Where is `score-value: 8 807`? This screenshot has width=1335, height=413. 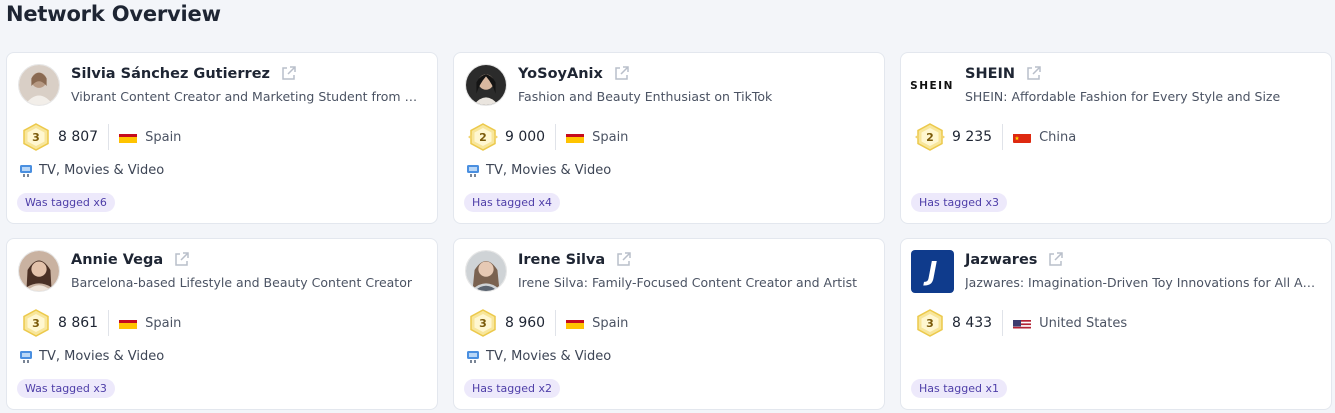 score-value: 8 807 is located at coordinates (78, 137).